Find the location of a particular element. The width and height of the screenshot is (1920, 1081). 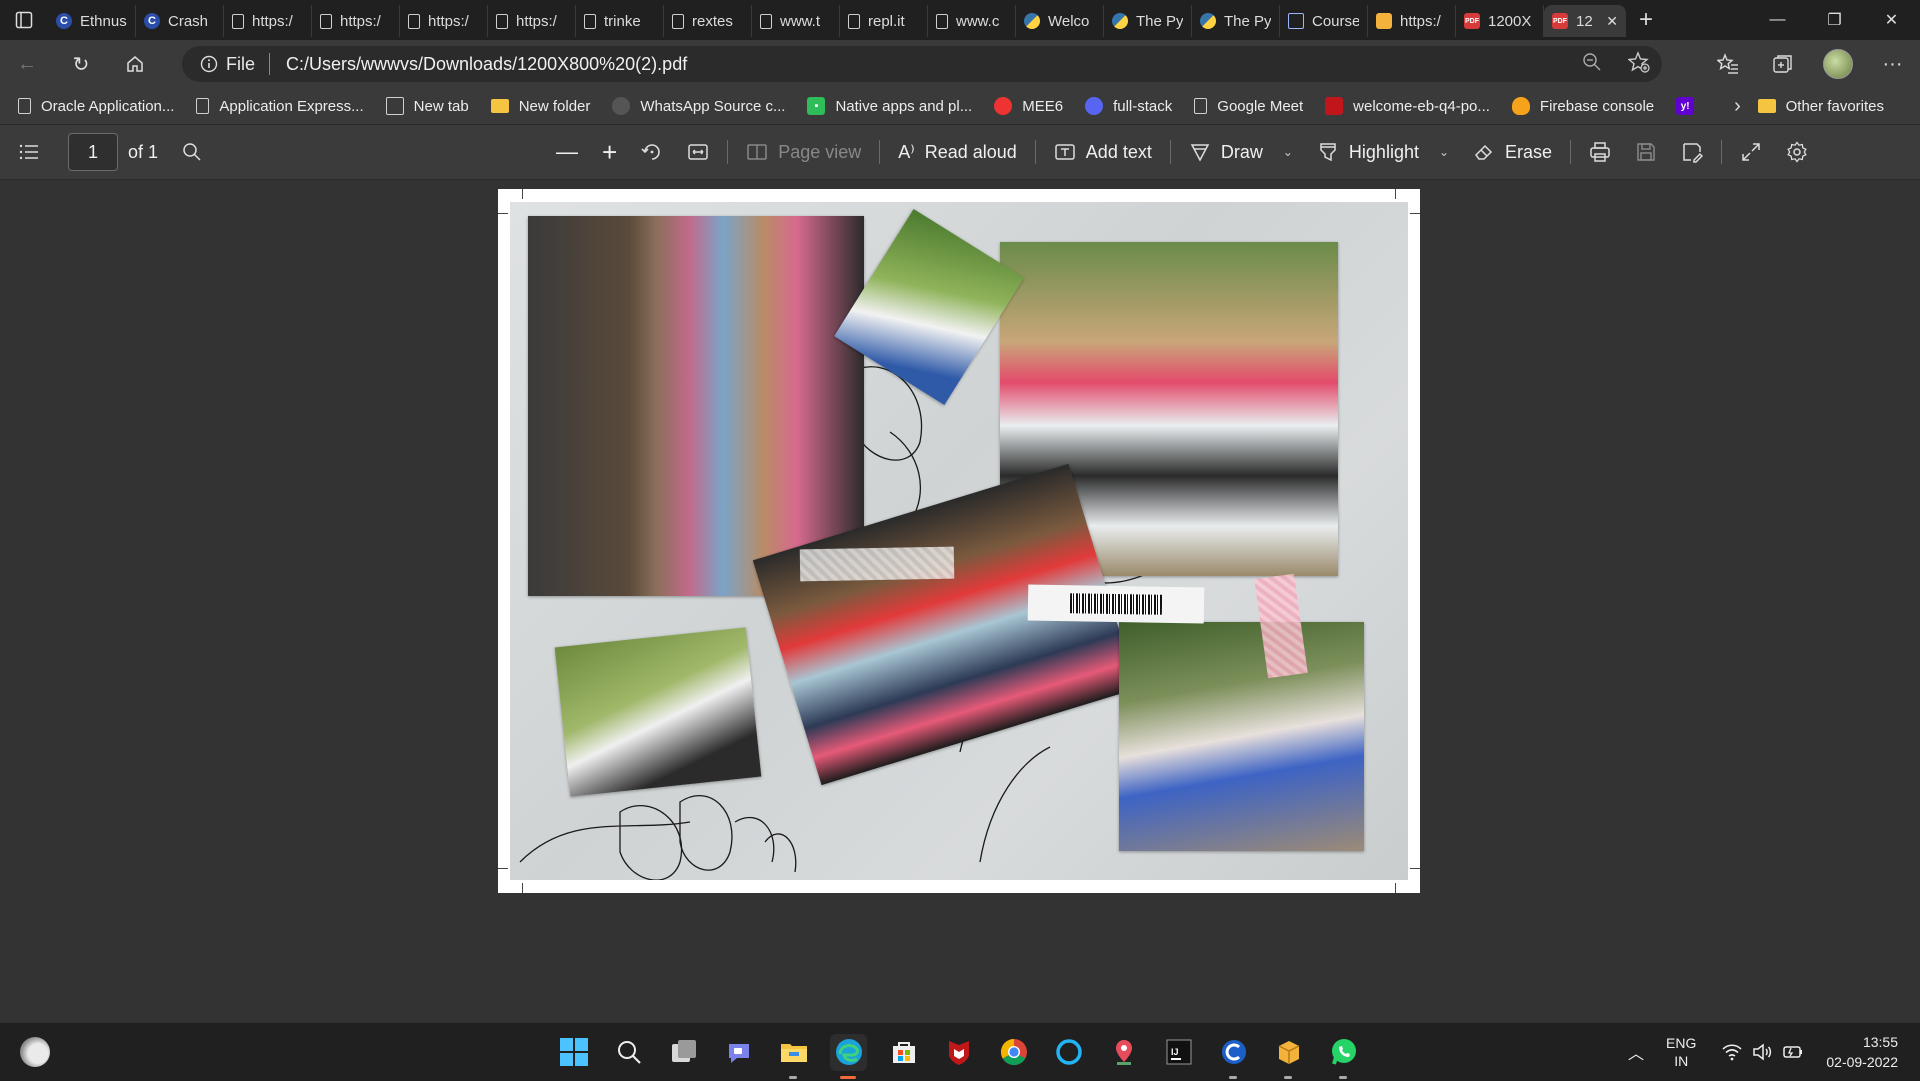

restore-button: ❐ is located at coordinates (1834, 20).